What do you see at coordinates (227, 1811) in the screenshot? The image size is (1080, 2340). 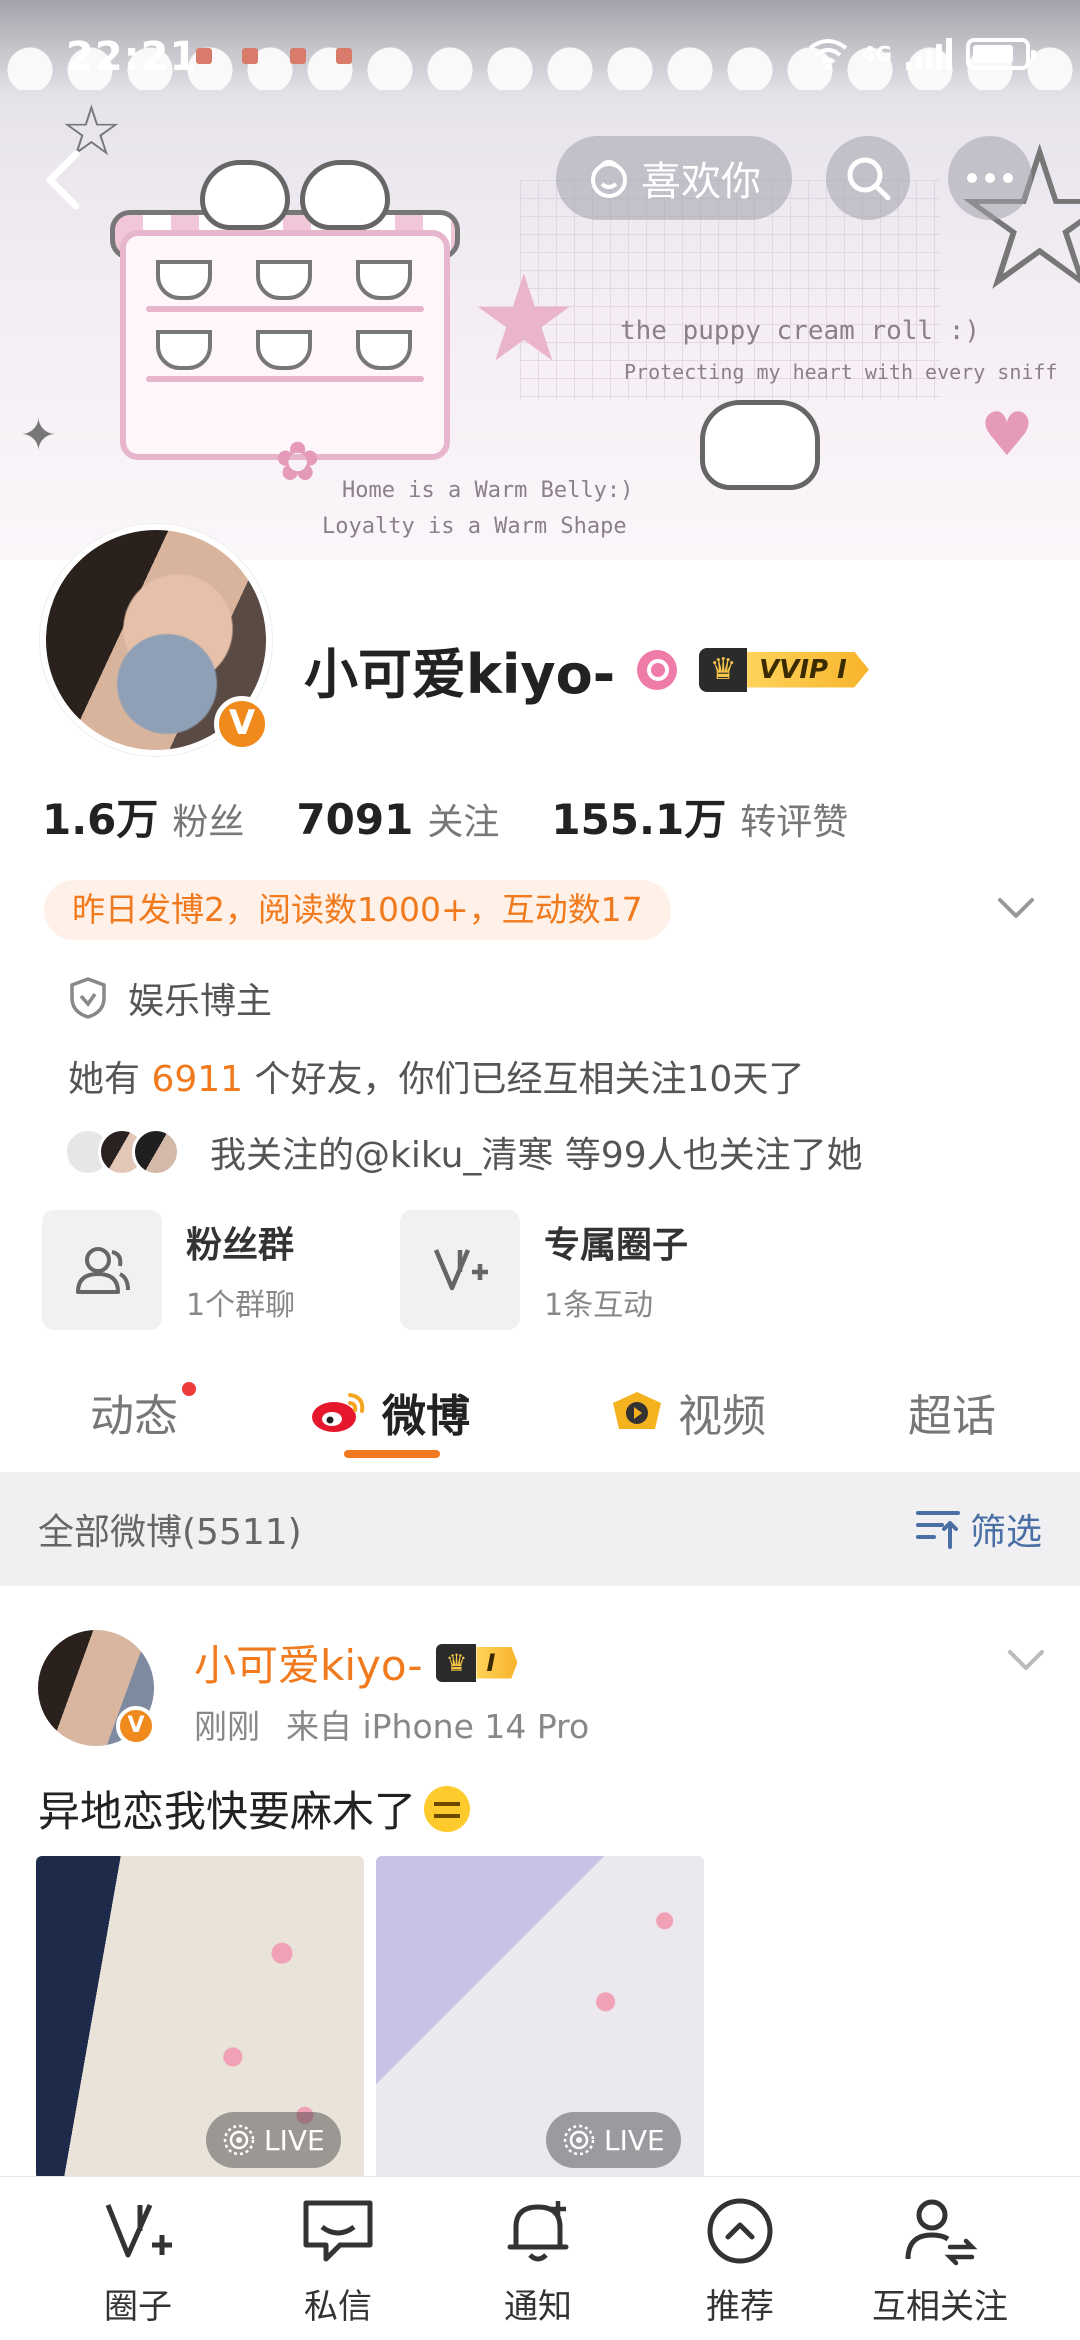 I see `post-body: 异地恋我快要麻木了` at bounding box center [227, 1811].